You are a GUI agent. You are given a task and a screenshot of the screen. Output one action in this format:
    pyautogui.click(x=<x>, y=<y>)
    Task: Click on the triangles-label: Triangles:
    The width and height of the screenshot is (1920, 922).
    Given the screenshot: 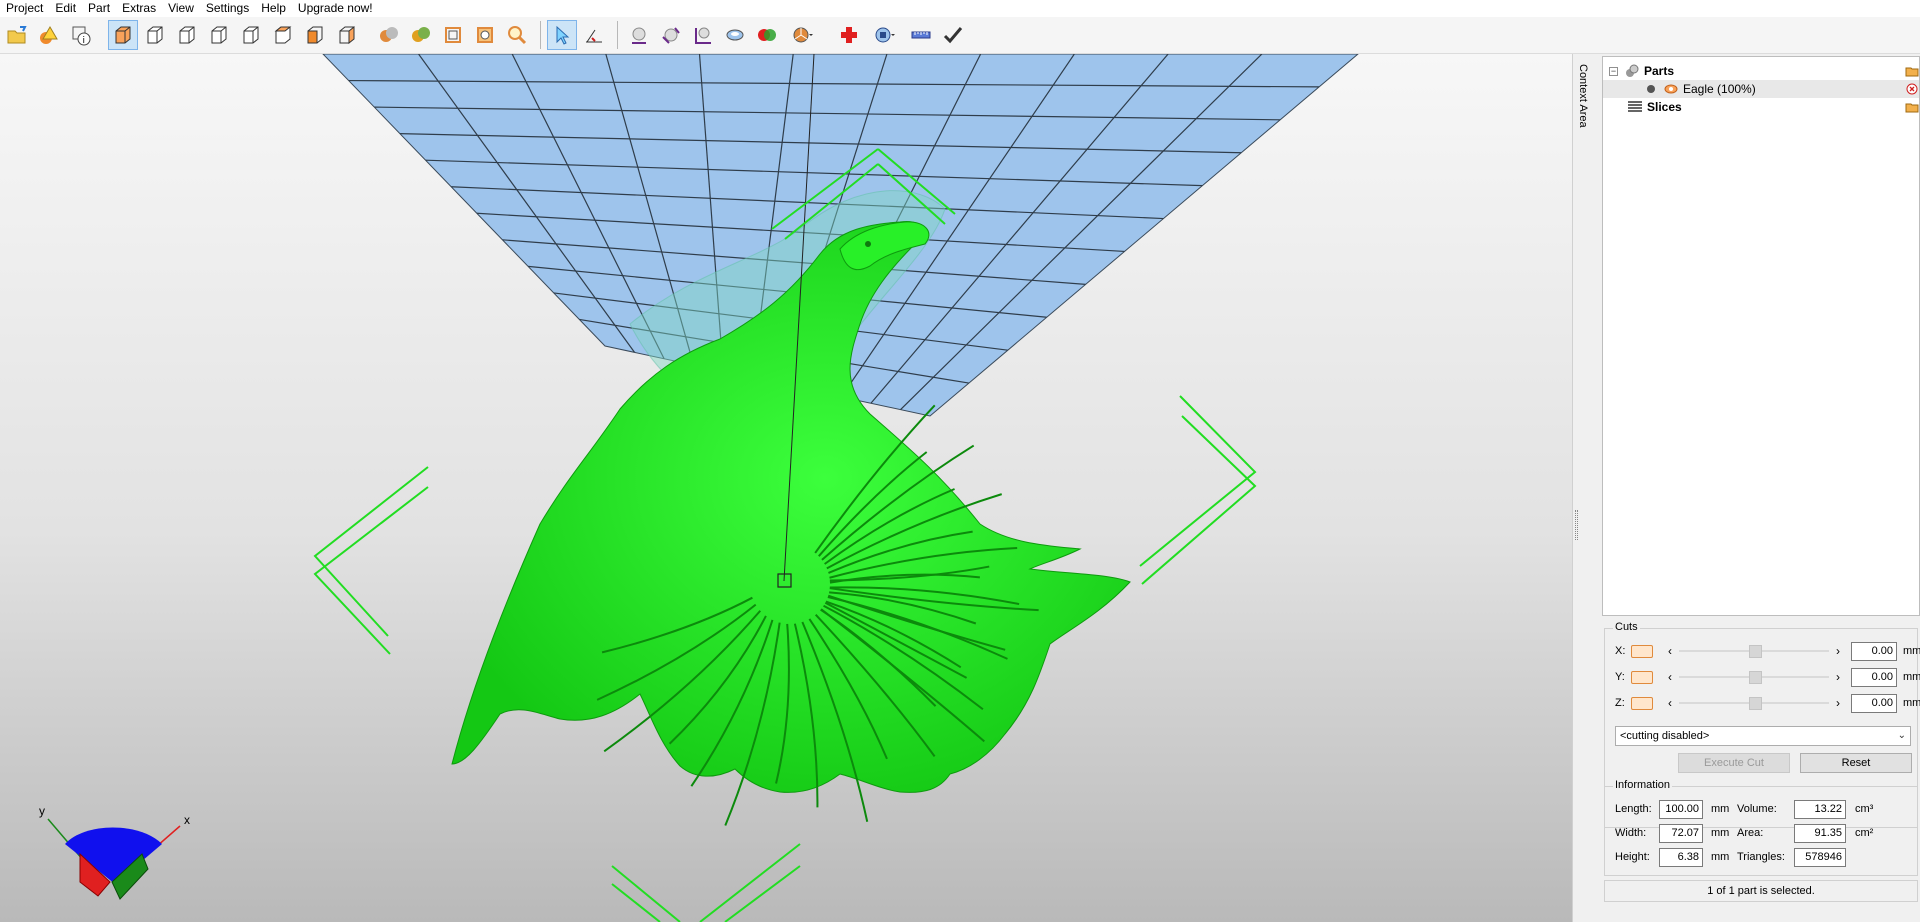 What is the action you would take?
    pyautogui.click(x=1761, y=857)
    